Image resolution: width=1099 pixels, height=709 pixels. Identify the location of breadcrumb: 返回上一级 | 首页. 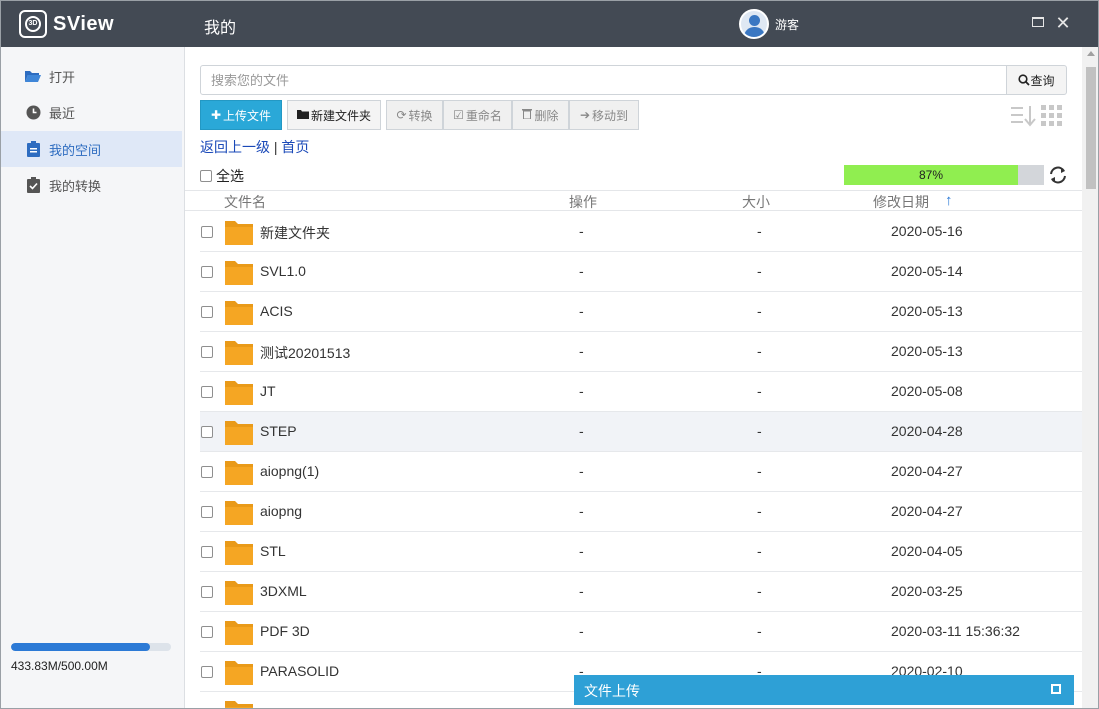
(254, 147).